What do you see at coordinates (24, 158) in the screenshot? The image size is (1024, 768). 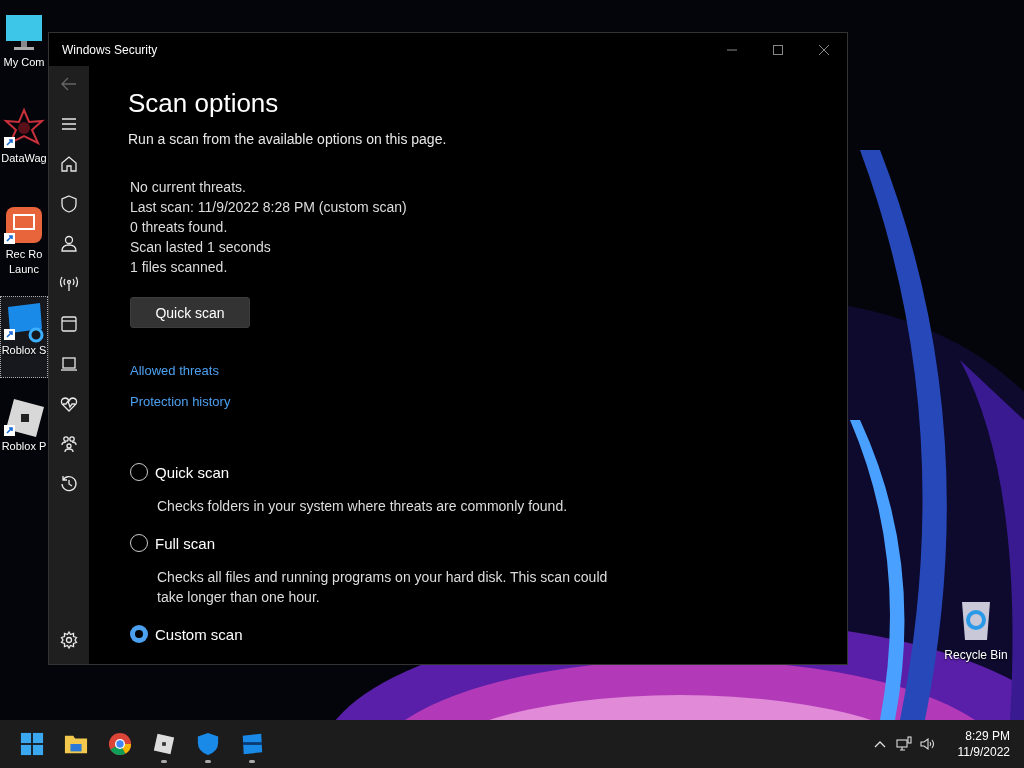 I see `icon-label: DataWag` at bounding box center [24, 158].